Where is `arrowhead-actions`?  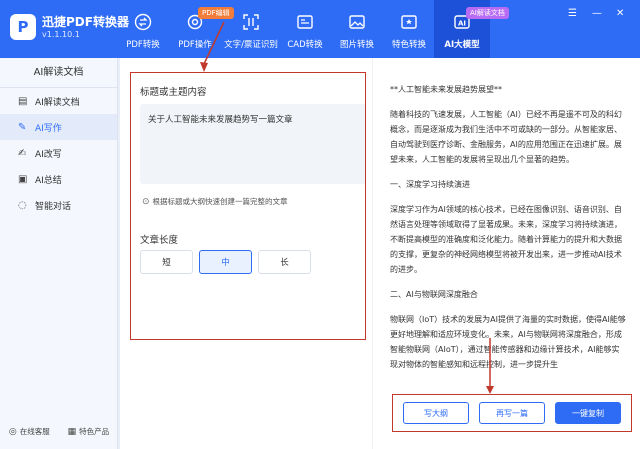 arrowhead-actions is located at coordinates (490, 390).